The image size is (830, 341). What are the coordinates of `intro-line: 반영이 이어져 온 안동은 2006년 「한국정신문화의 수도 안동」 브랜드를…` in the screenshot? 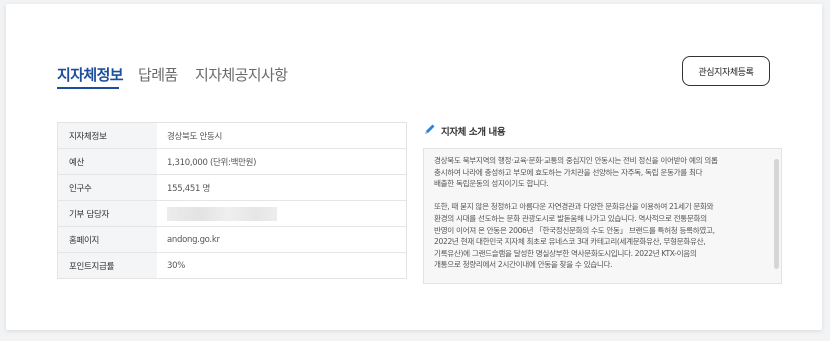 It's located at (574, 230).